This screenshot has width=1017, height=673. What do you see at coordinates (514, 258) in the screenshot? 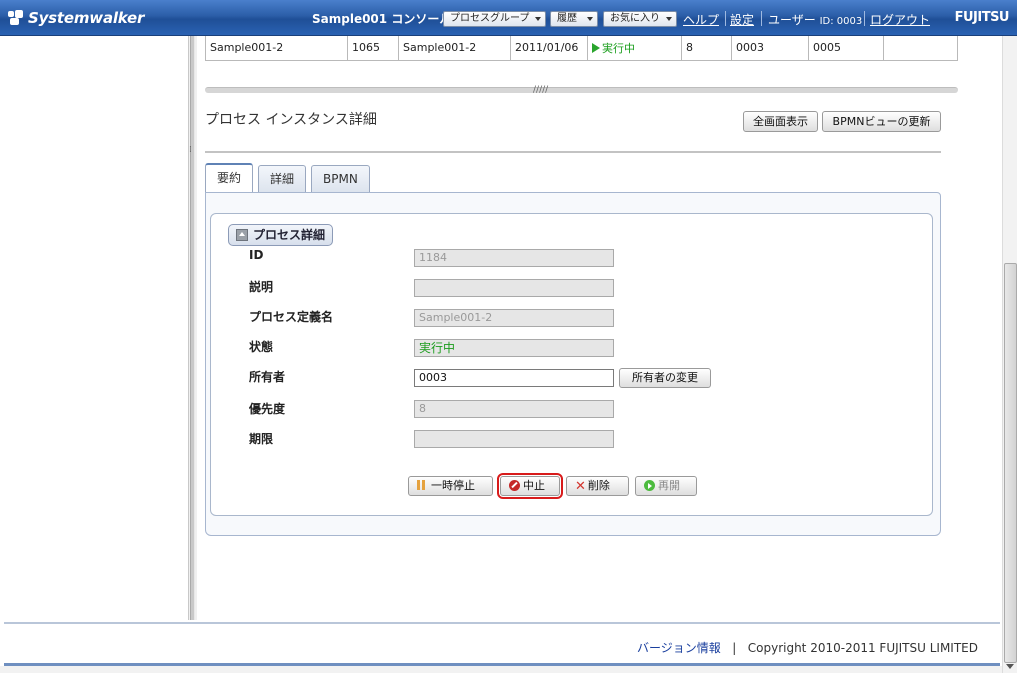
I see `id-field: 1184` at bounding box center [514, 258].